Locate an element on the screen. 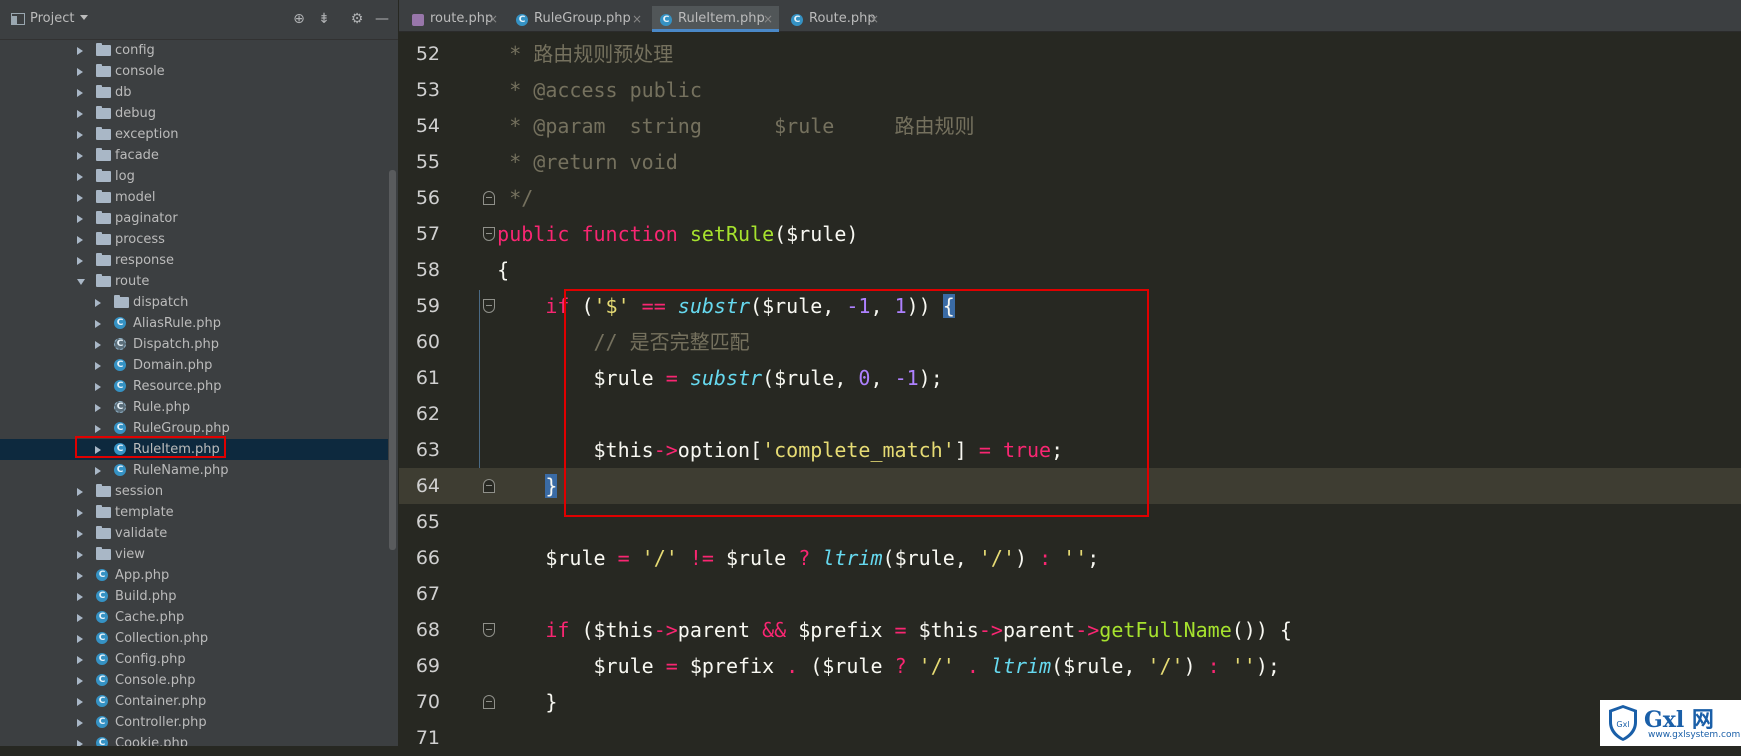 This screenshot has width=1741, height=756. tree-item-controller-php: C Controller.php is located at coordinates (194, 722).